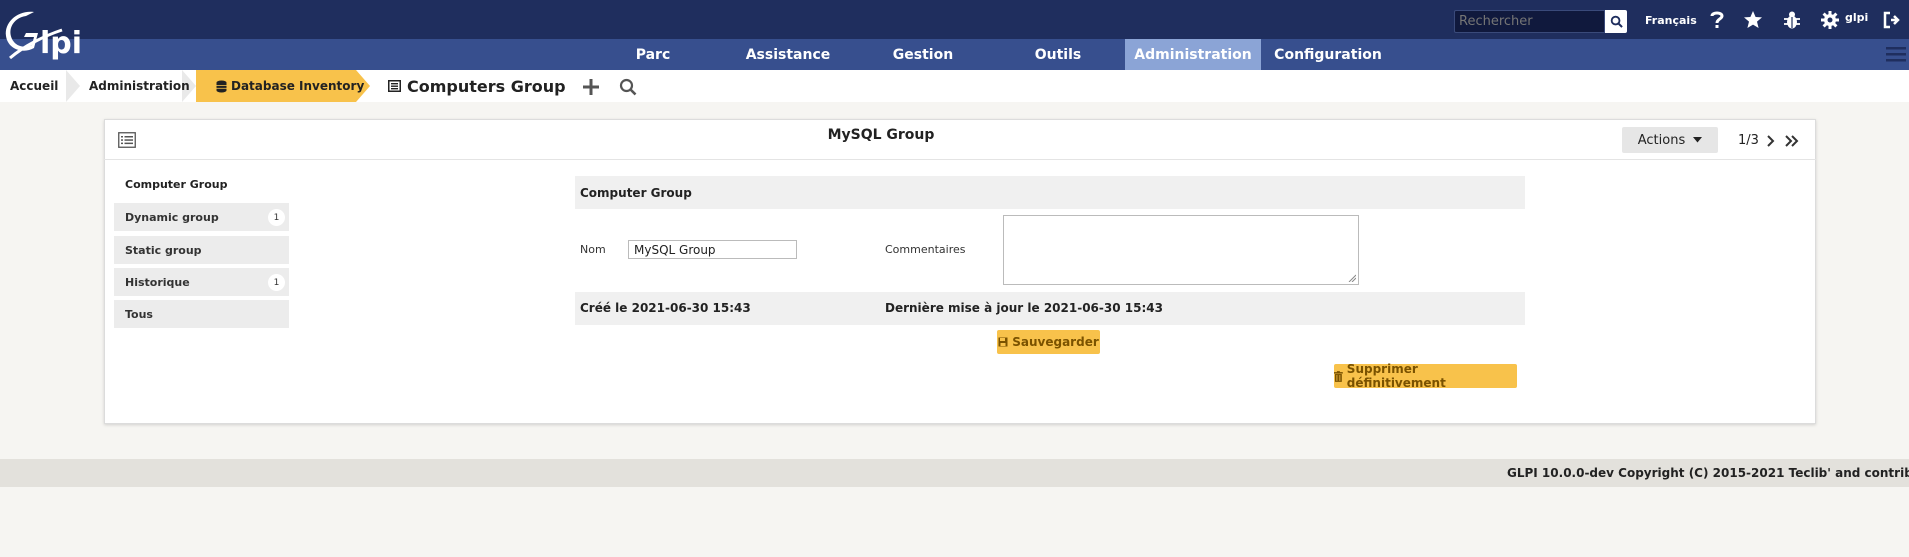 This screenshot has height=557, width=1909. Describe the element at coordinates (127, 140) in the screenshot. I see `list-view-icon` at that location.